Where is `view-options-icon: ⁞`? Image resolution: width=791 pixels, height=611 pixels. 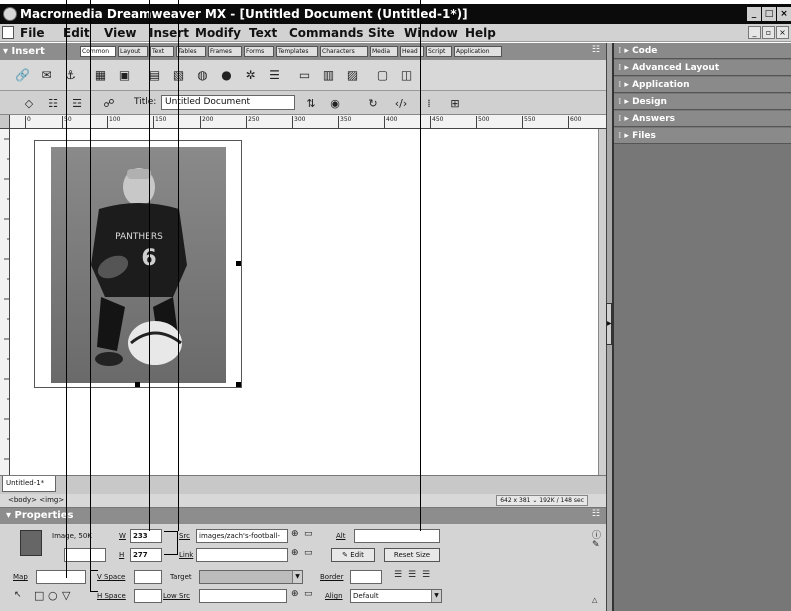 view-options-icon: ⁞ is located at coordinates (429, 103).